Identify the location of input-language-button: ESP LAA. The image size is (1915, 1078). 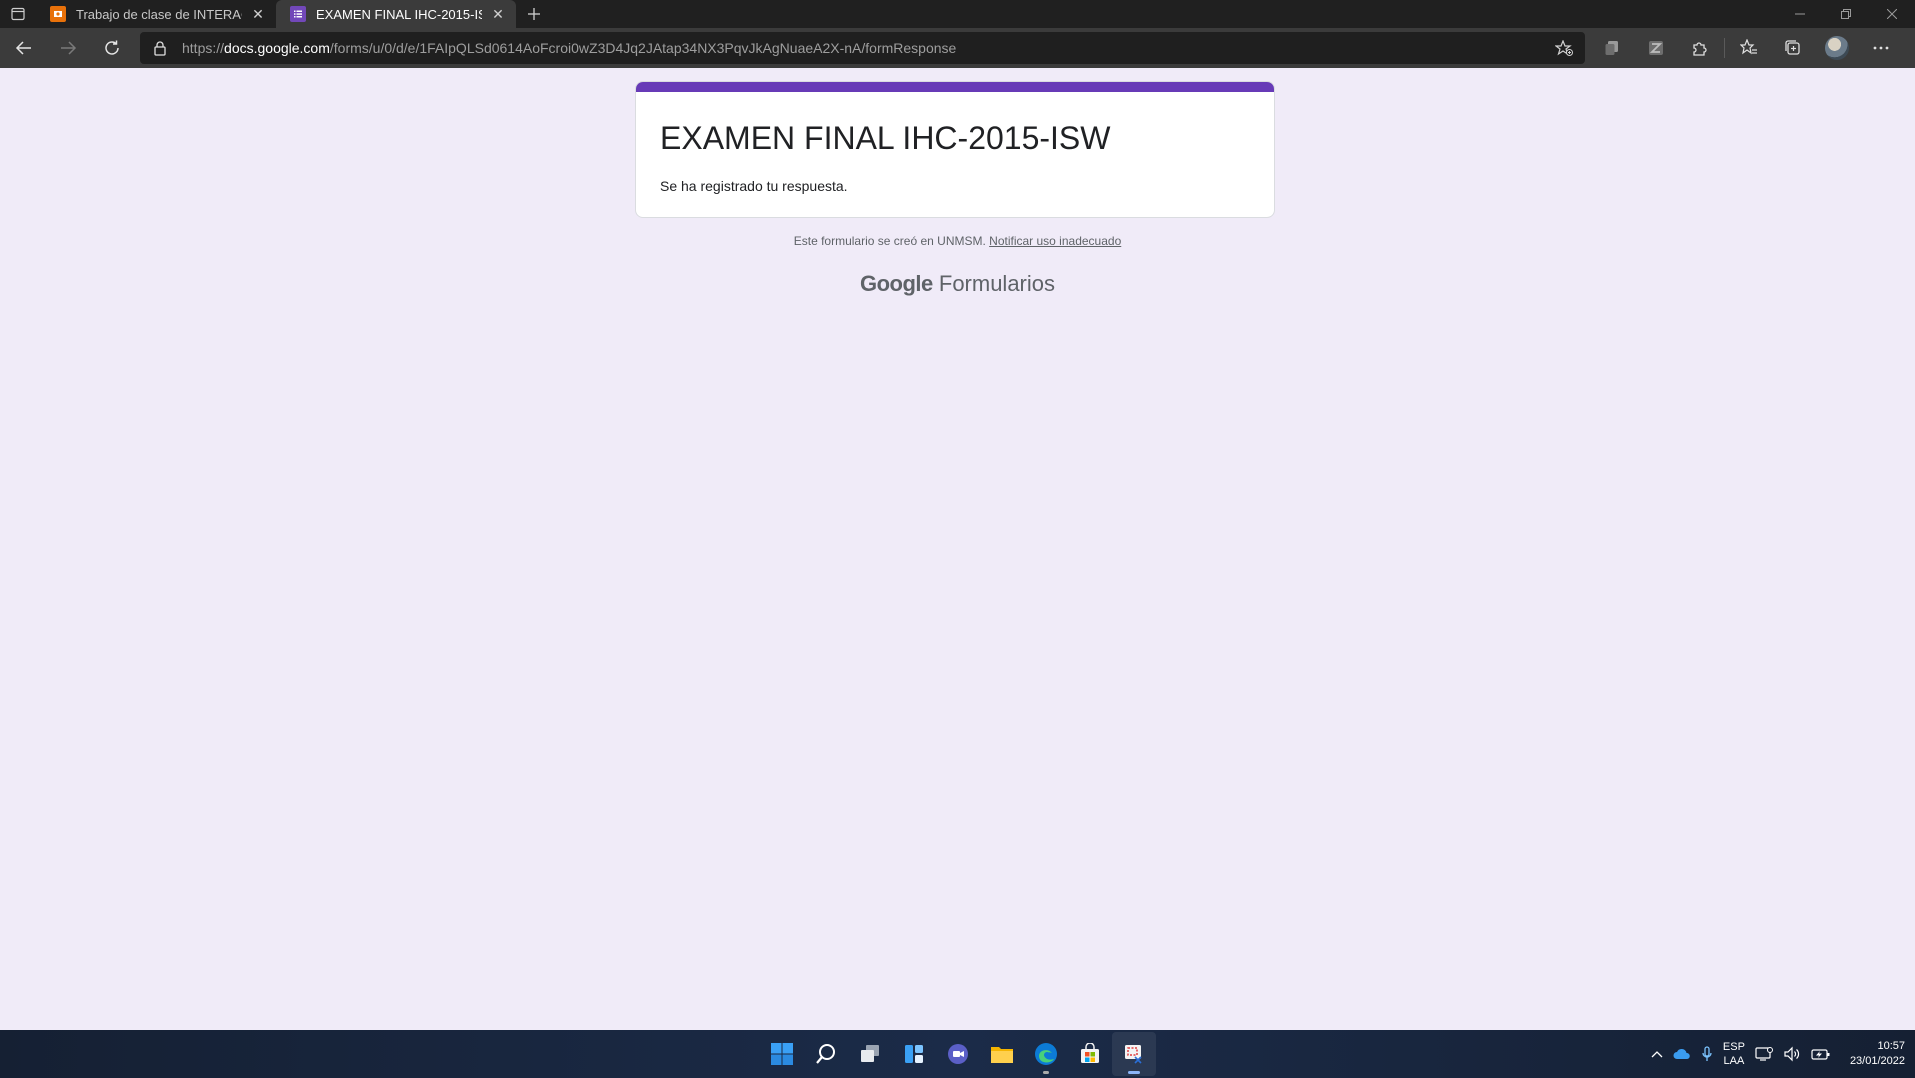
(1734, 1054).